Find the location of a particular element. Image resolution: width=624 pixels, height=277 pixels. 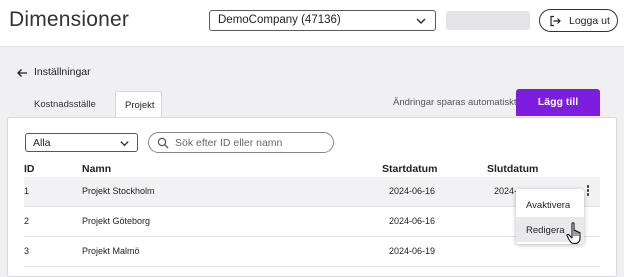

status-filter-value: Alla is located at coordinates (42, 143).